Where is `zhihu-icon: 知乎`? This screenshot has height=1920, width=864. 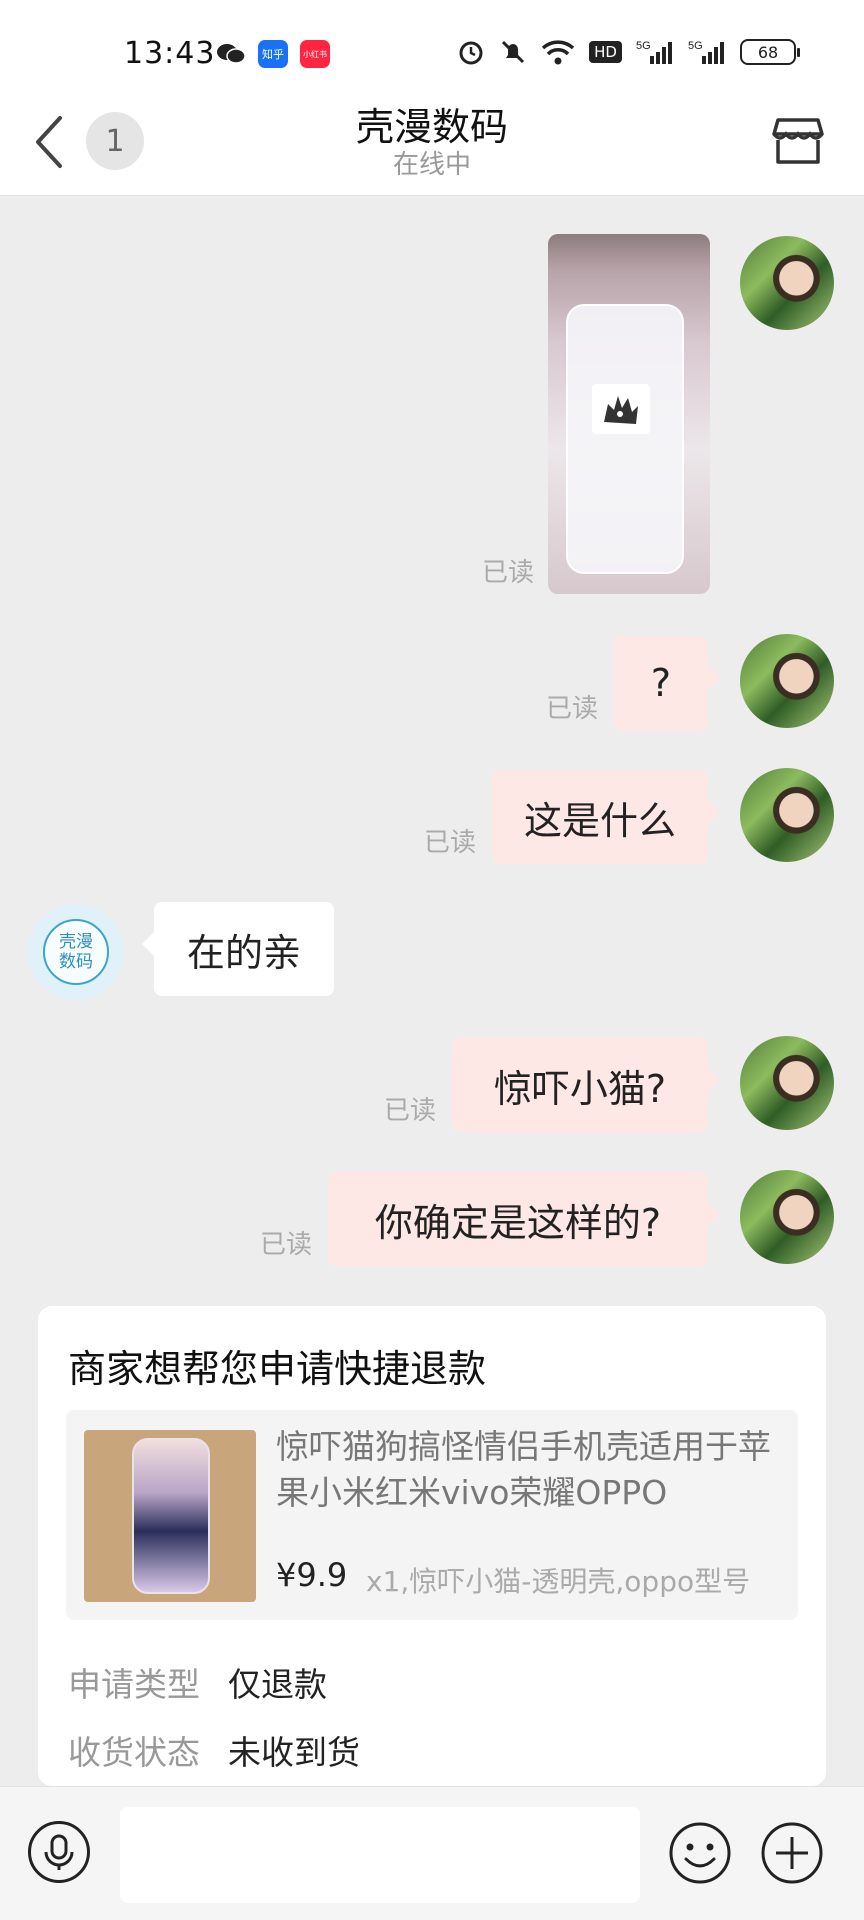 zhihu-icon: 知乎 is located at coordinates (273, 54).